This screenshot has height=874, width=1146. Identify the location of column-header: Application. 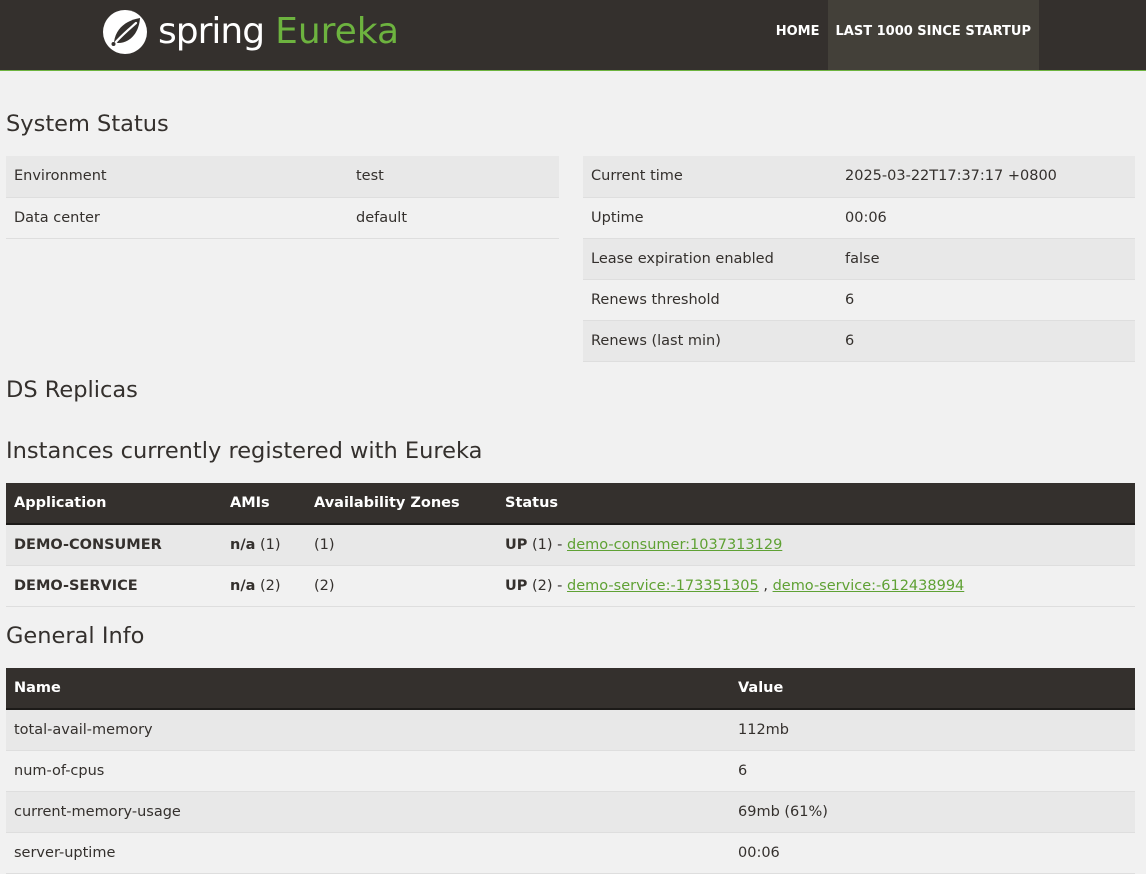
(114, 504).